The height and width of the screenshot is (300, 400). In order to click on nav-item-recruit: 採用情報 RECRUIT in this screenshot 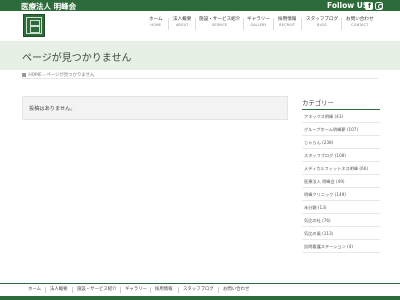, I will do `click(287, 22)`.